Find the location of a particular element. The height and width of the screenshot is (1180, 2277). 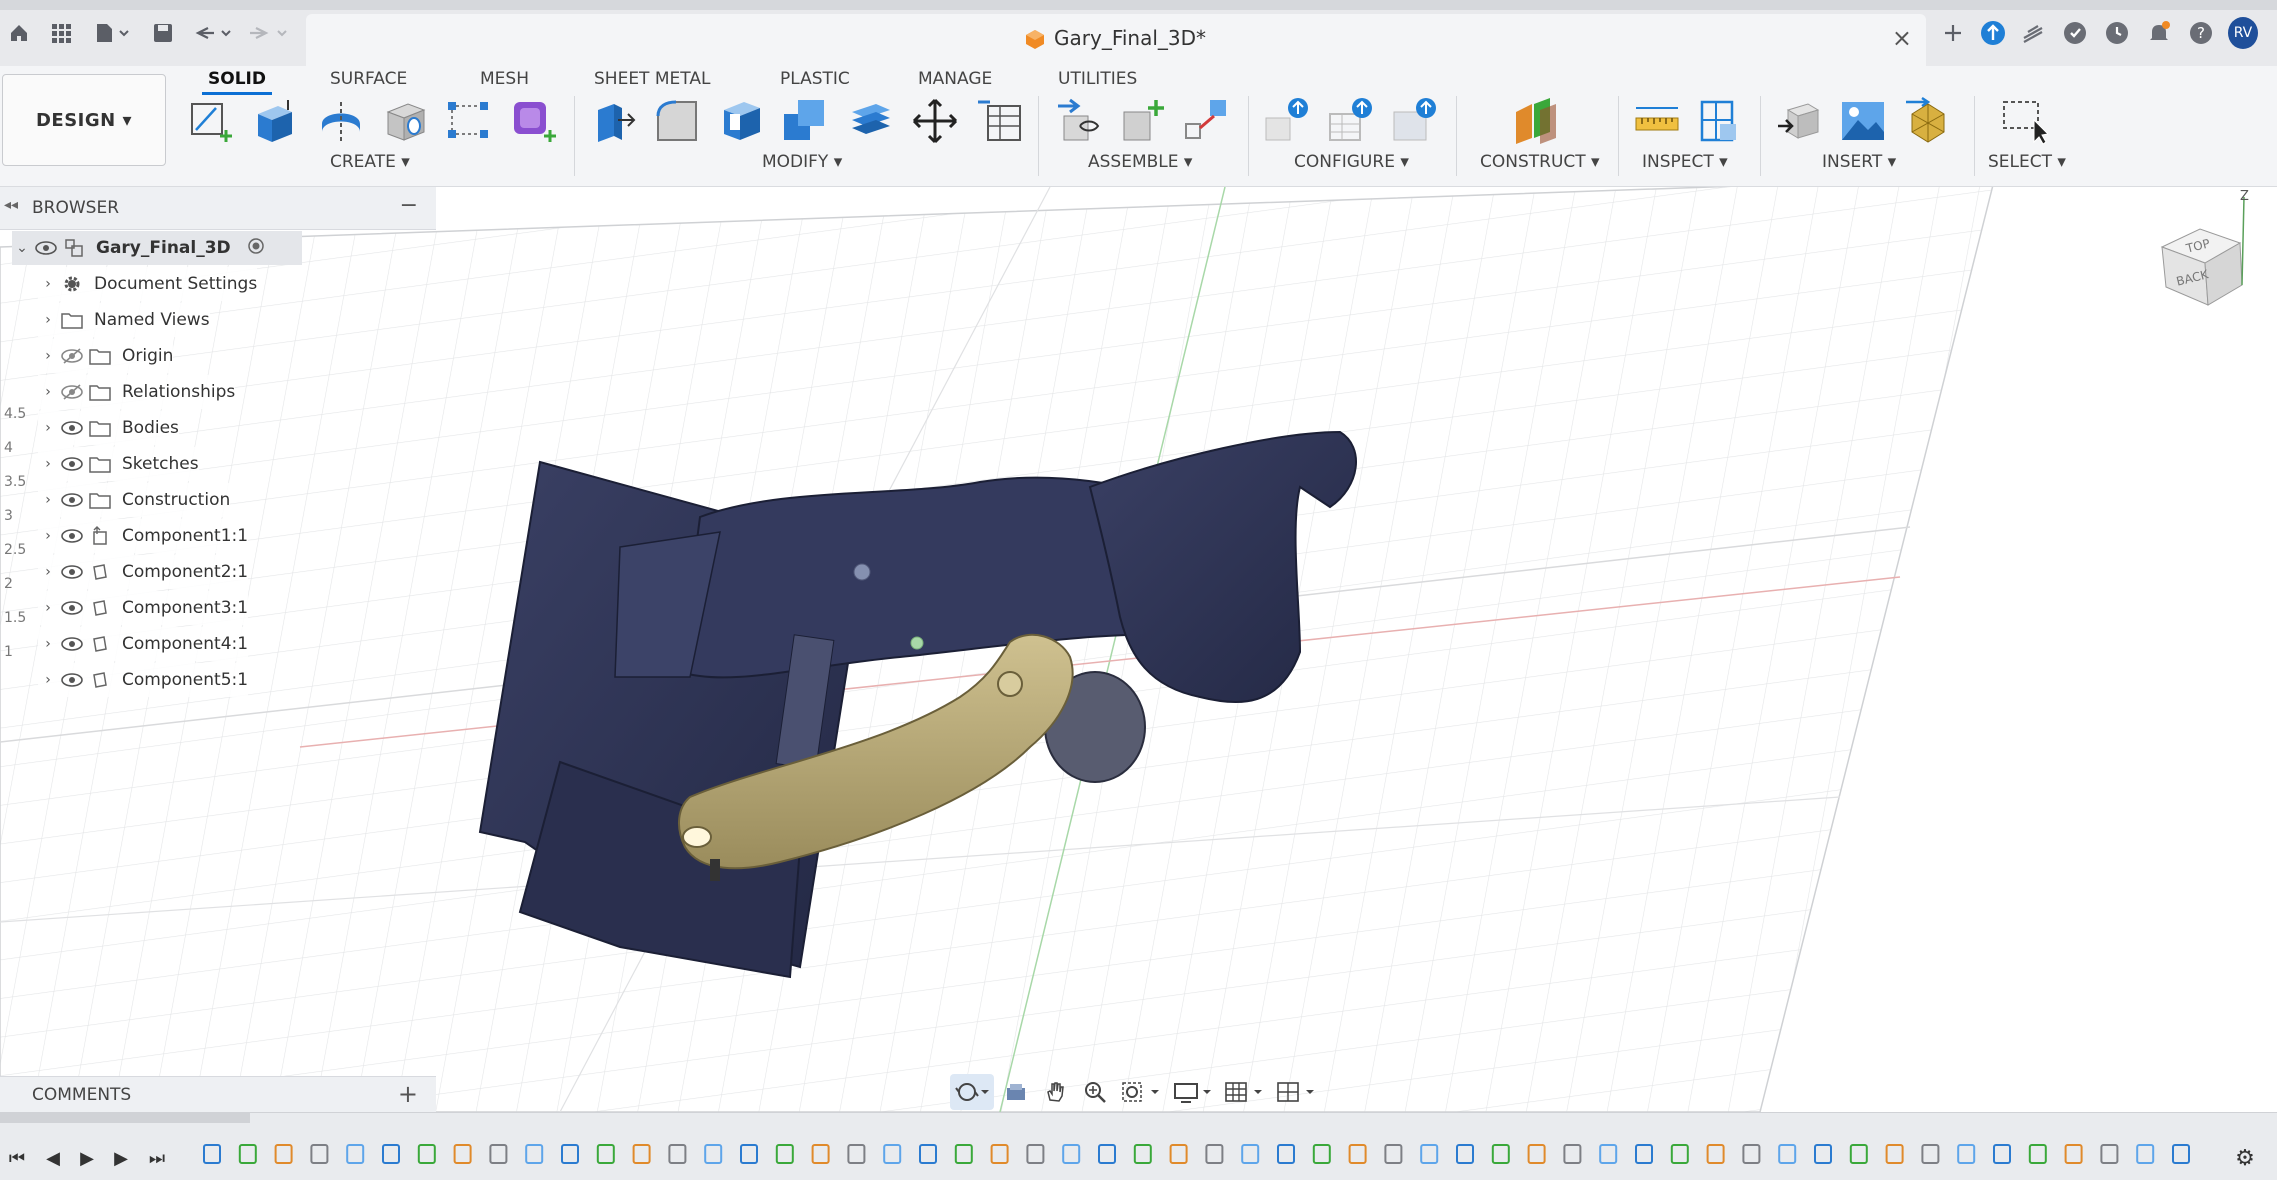

insert-canvas-icon is located at coordinates (1863, 121).